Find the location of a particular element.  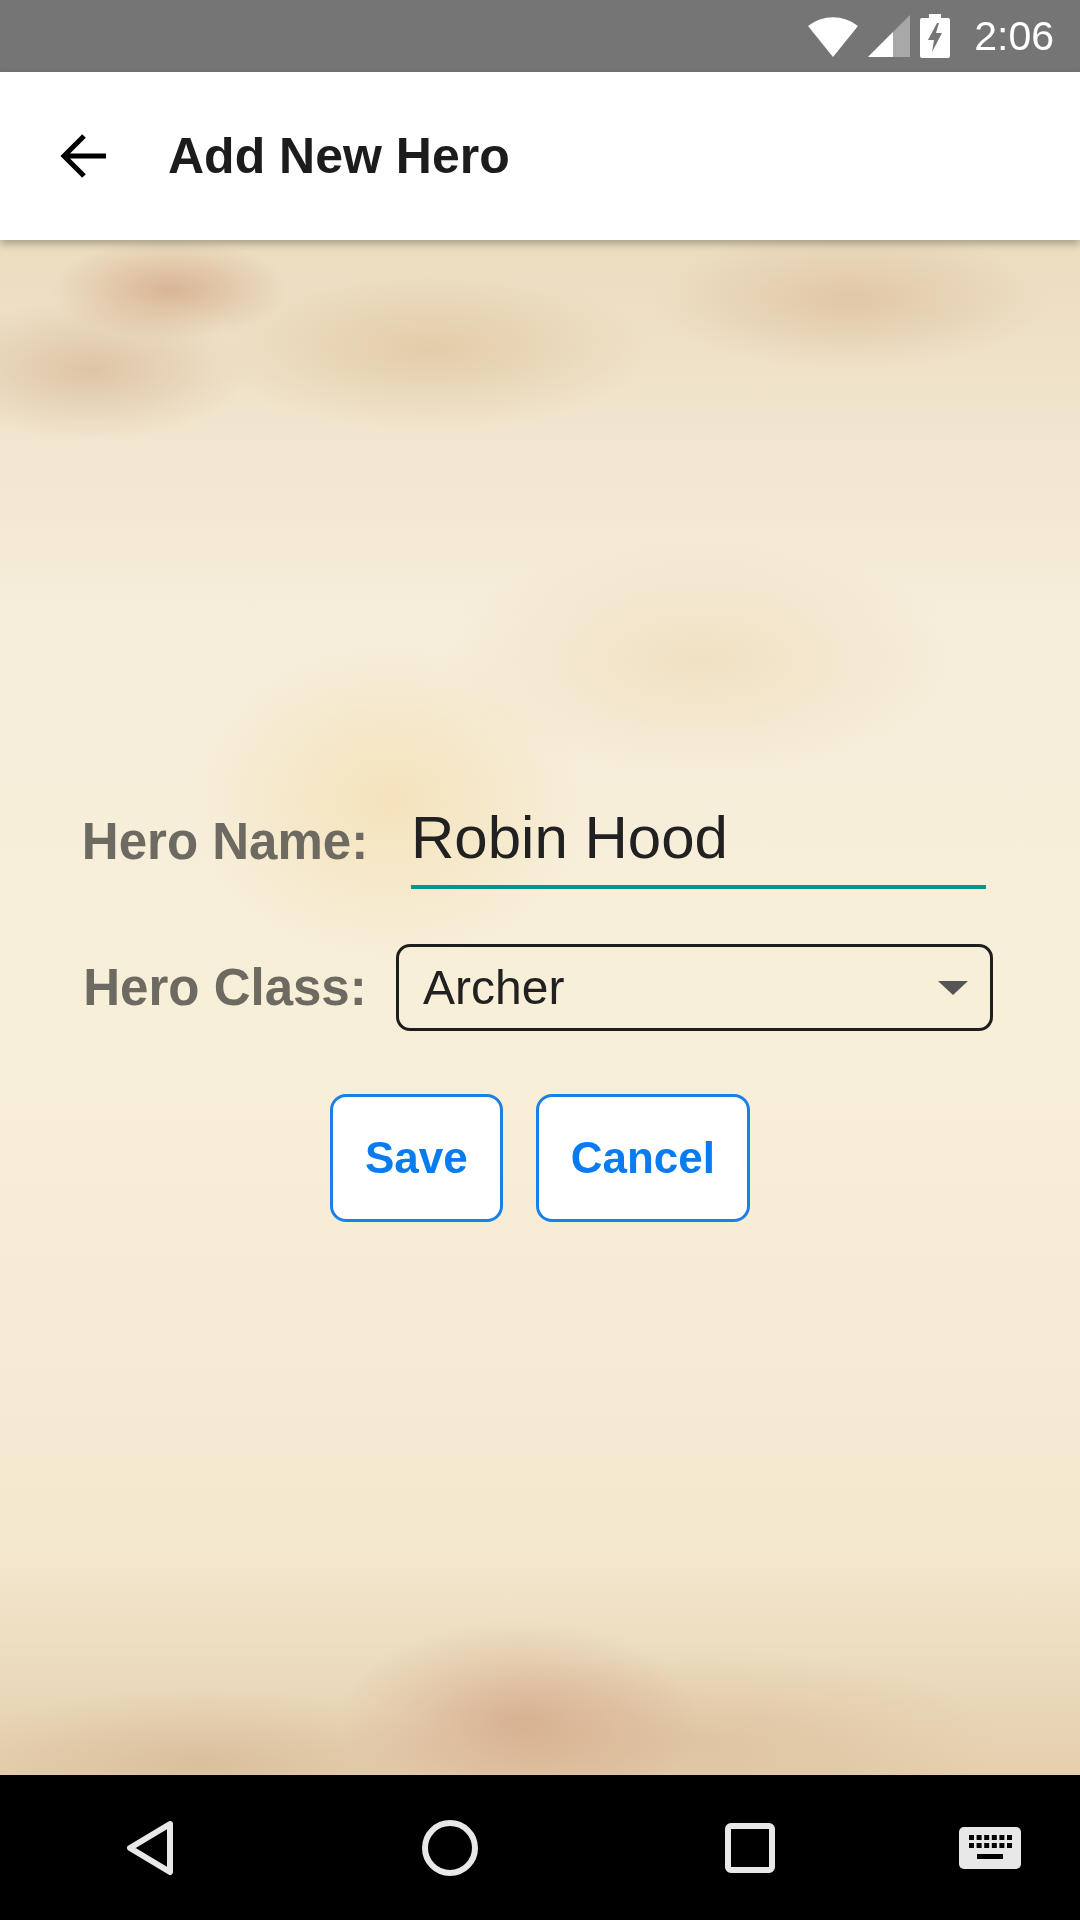

recents-square-icon is located at coordinates (750, 1847).